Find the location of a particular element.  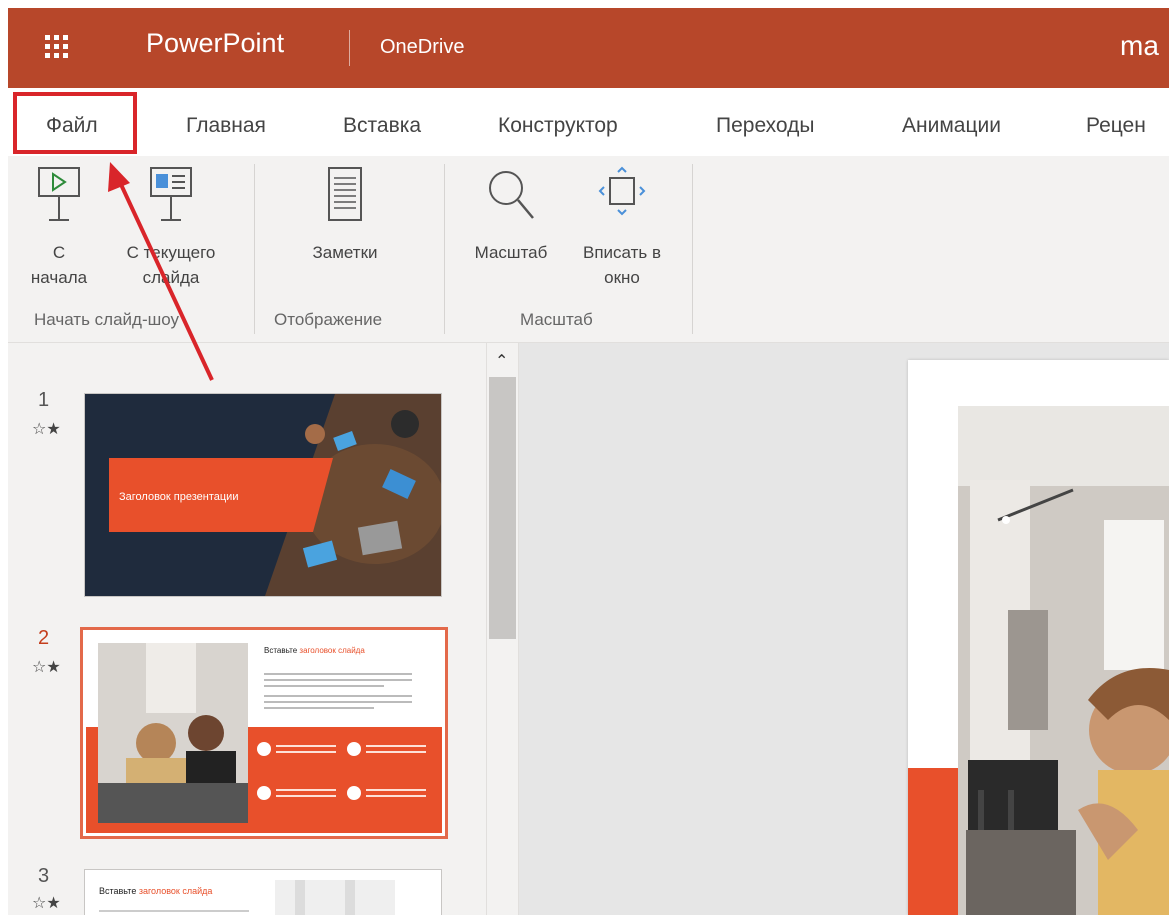

play-from-start-label-1: С is located at coordinates (59, 252).